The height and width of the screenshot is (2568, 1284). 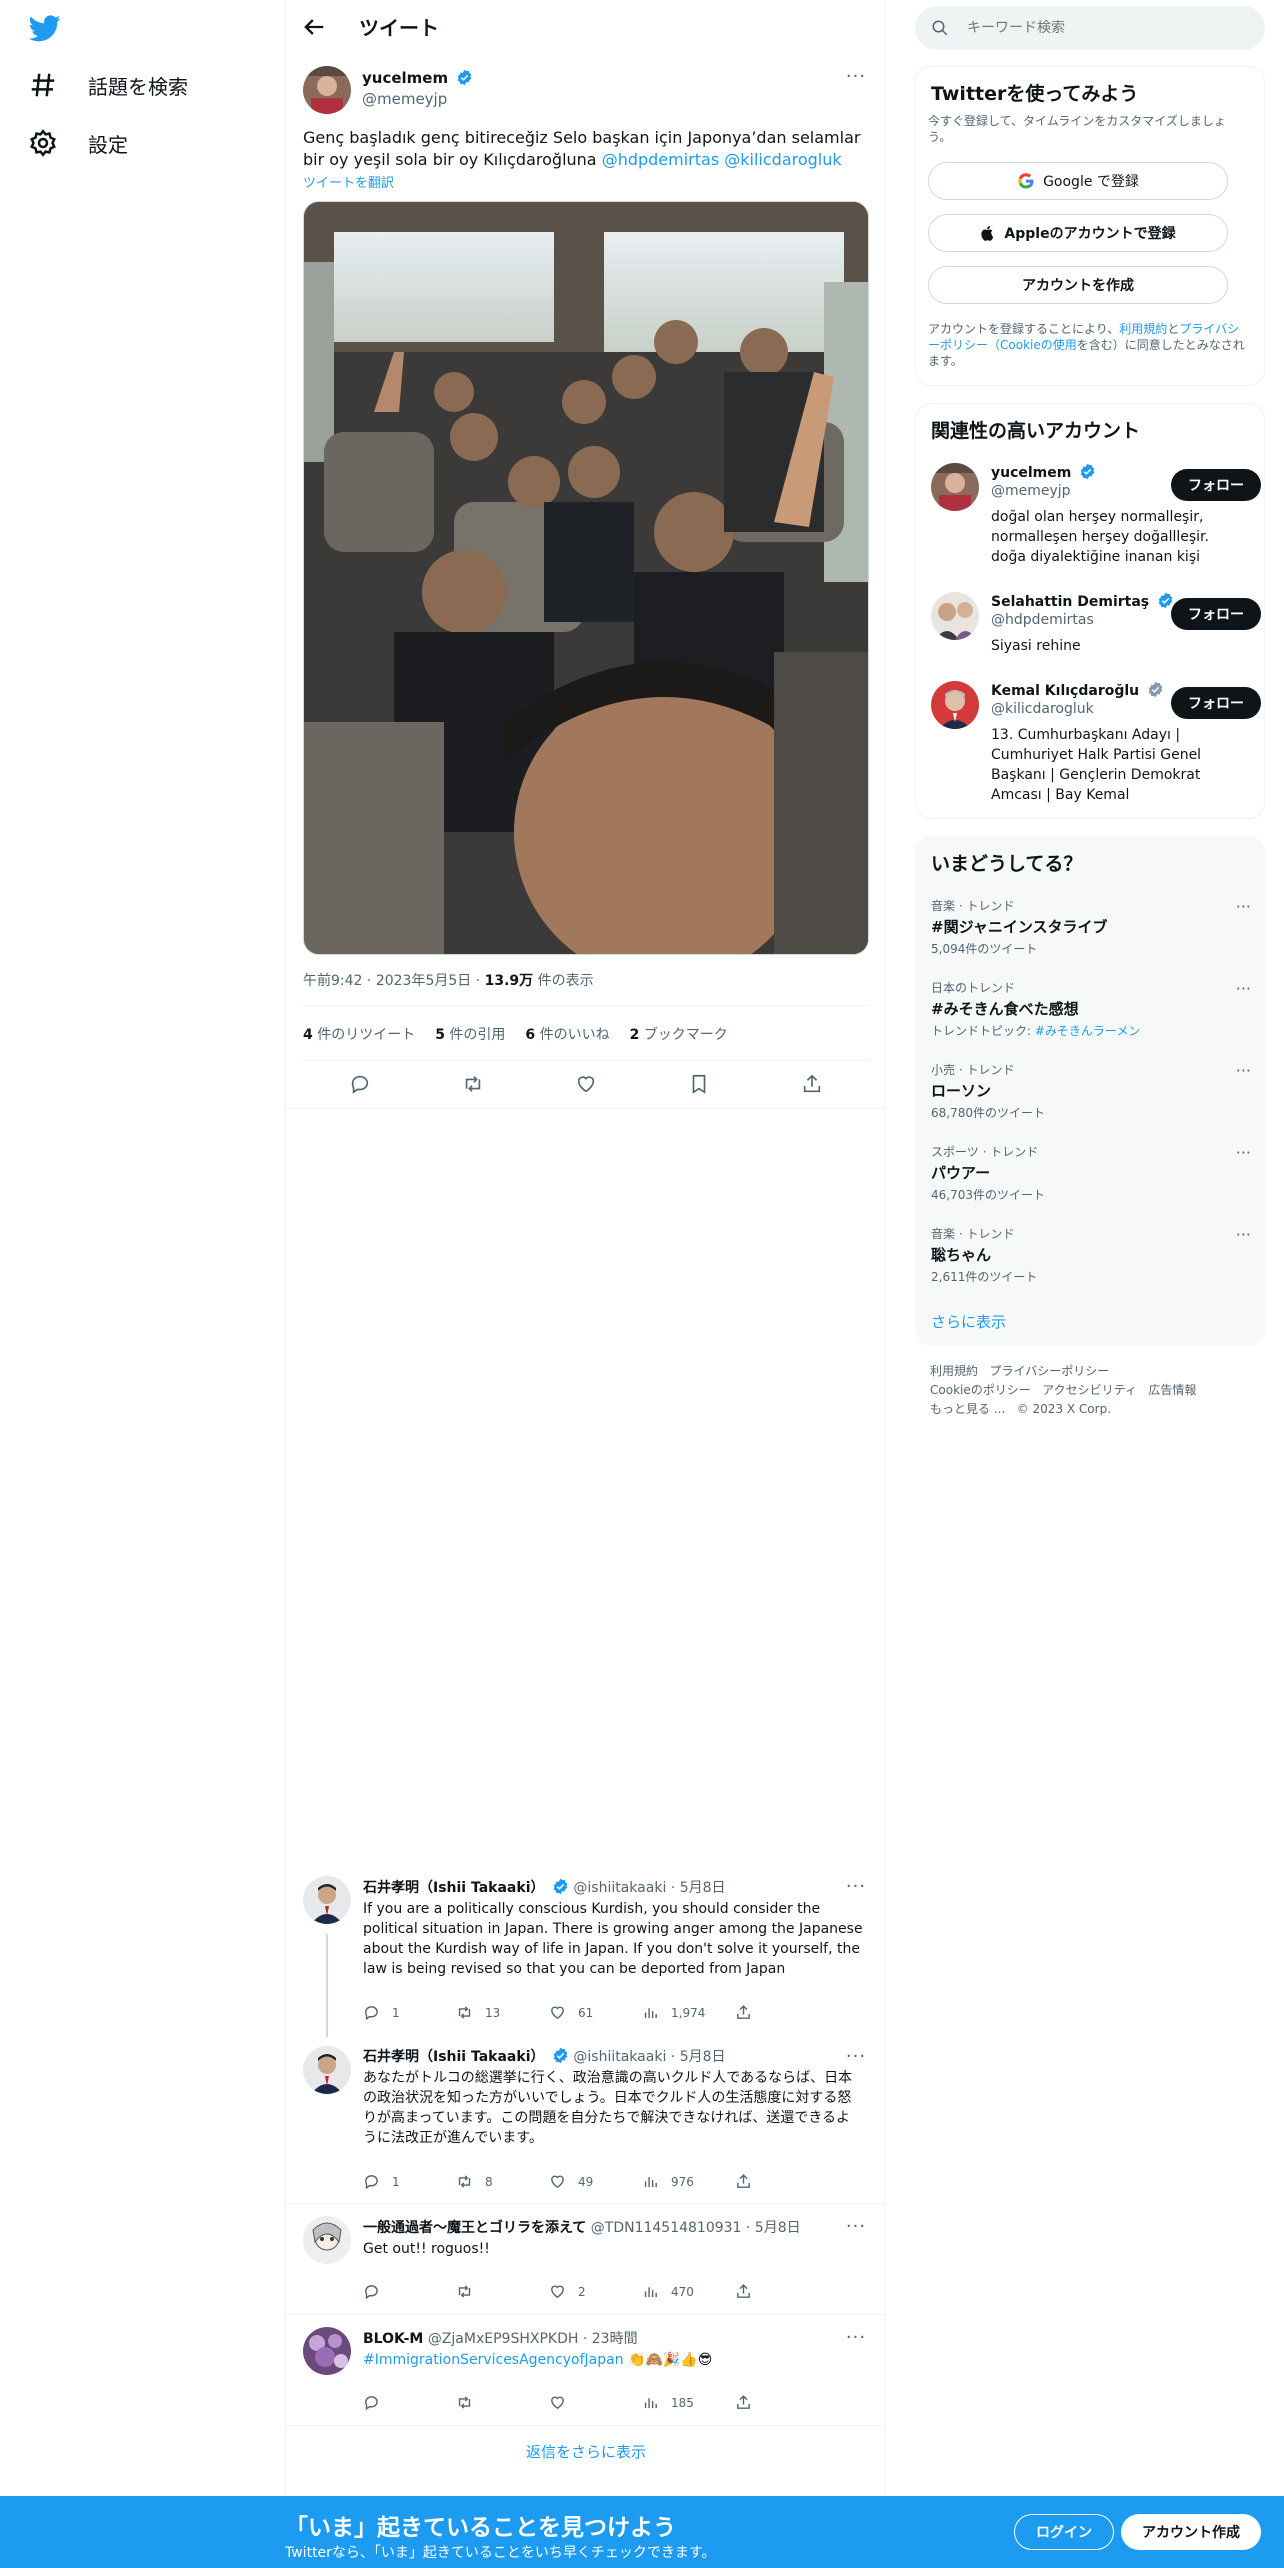 I want to click on footer-ads: 広告情報, so click(x=1172, y=1390).